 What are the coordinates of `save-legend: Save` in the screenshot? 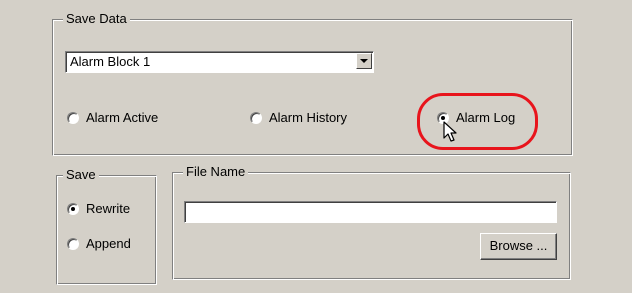 It's located at (81, 175).